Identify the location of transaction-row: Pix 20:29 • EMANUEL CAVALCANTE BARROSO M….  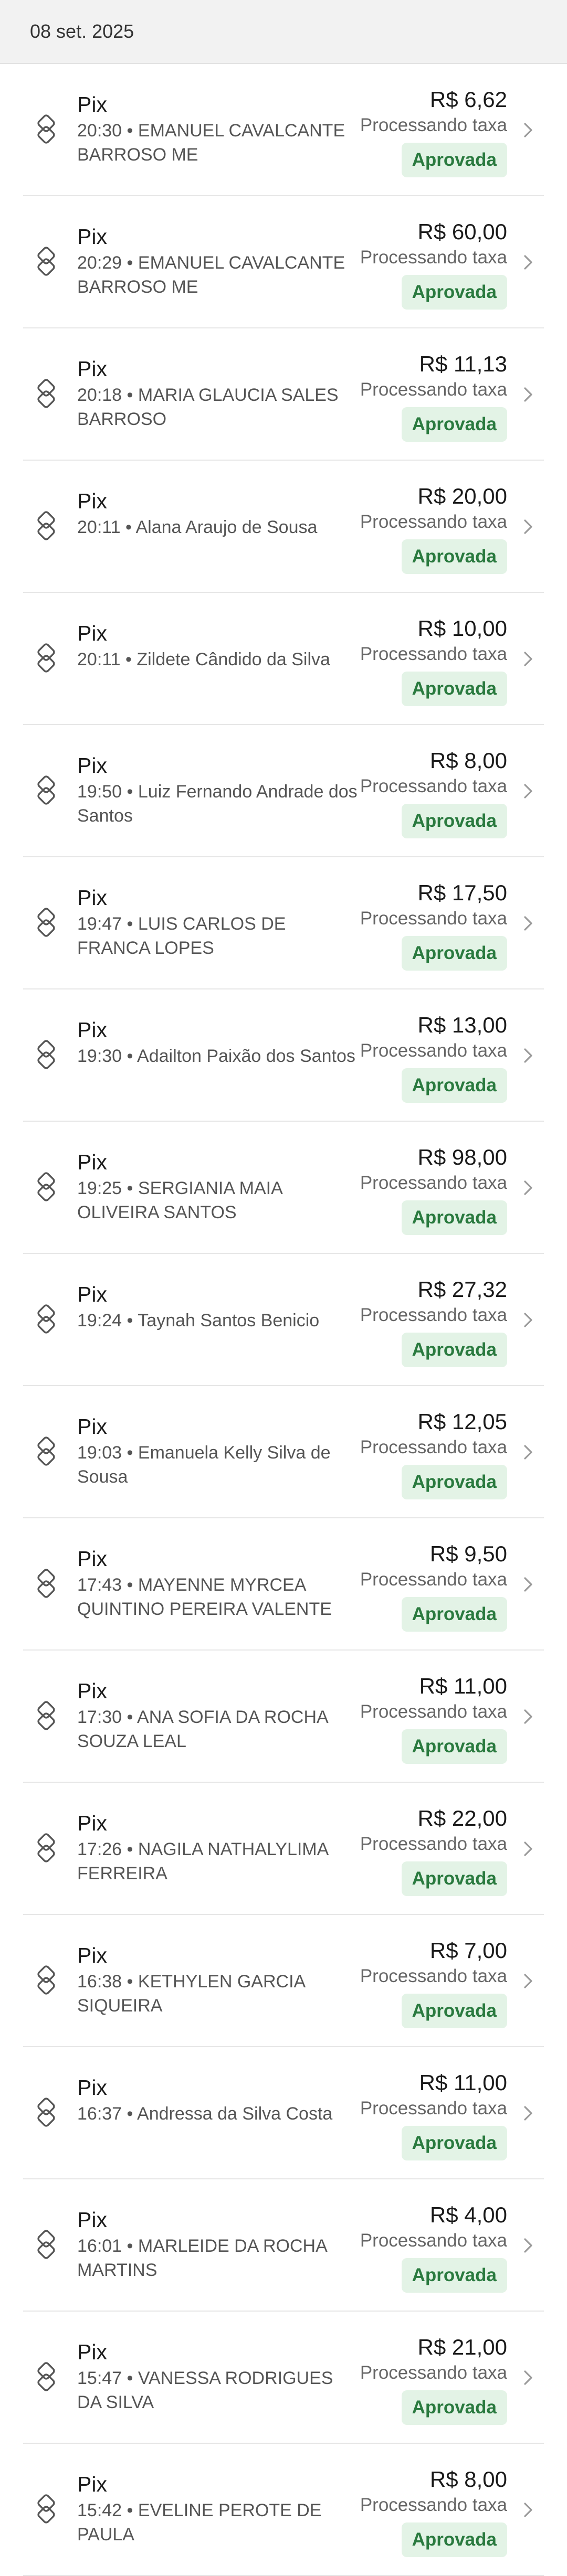
(283, 262).